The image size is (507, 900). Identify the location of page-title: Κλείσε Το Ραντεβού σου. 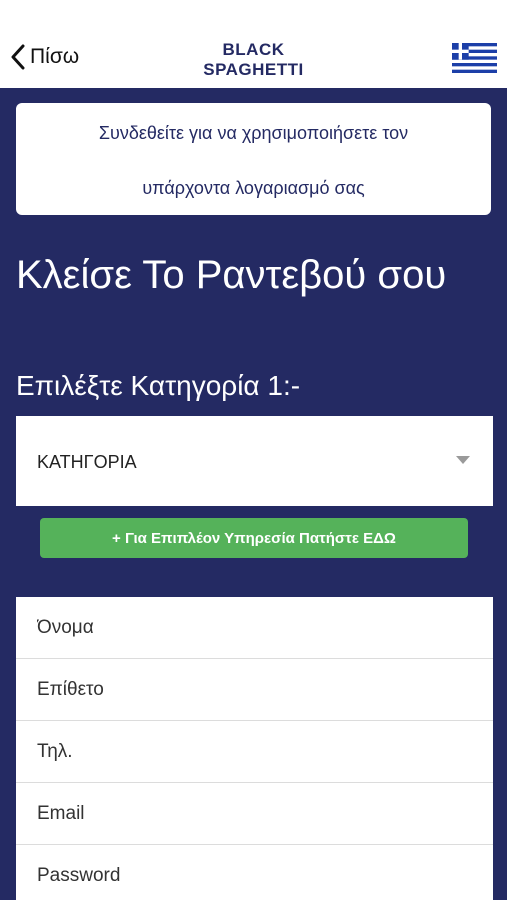
(231, 275).